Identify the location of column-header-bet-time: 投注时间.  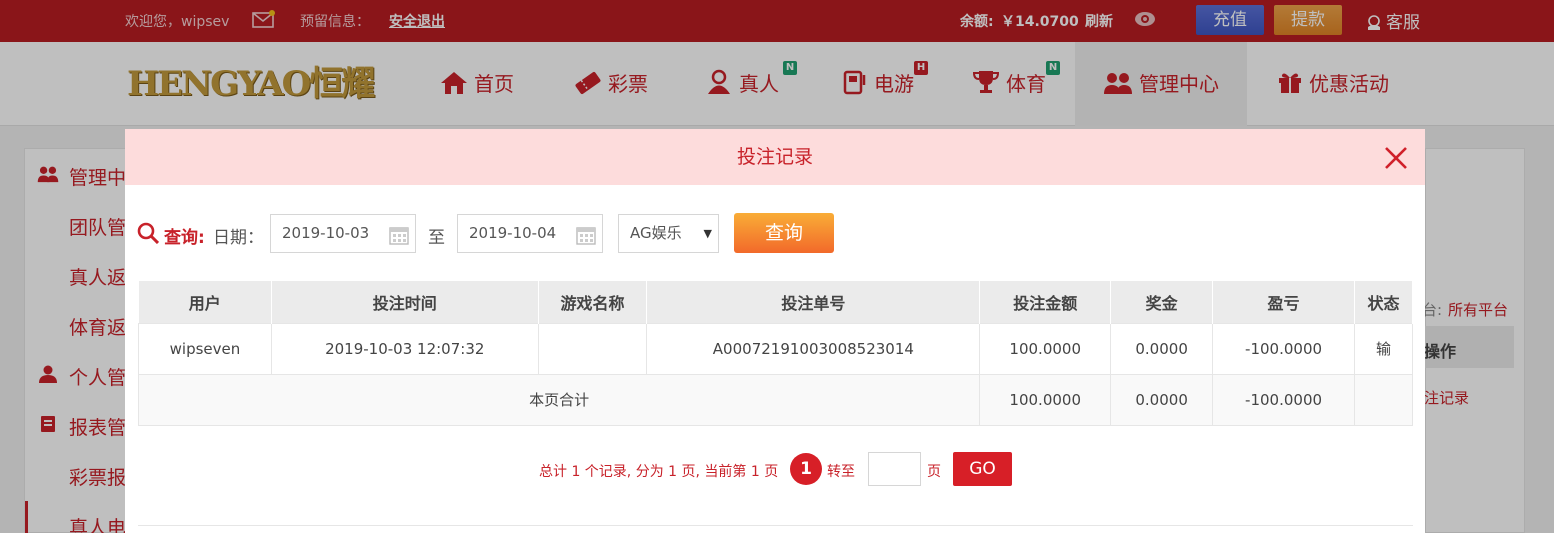
(405, 302).